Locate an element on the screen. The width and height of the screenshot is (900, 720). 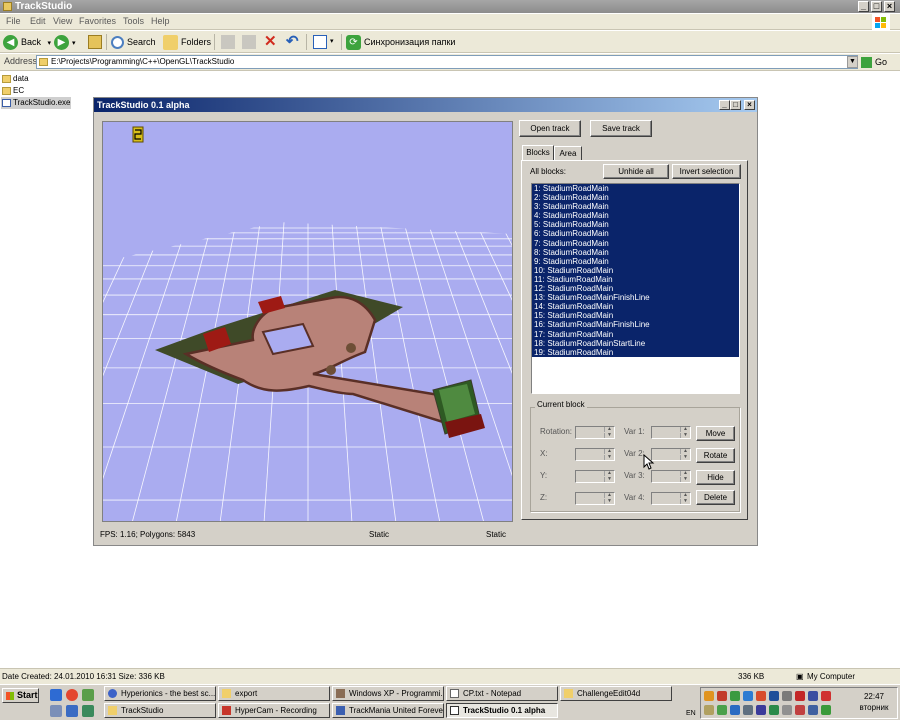
block-list-item: 16: StadiumRoadMainFinishLine is located at coordinates (635, 325).